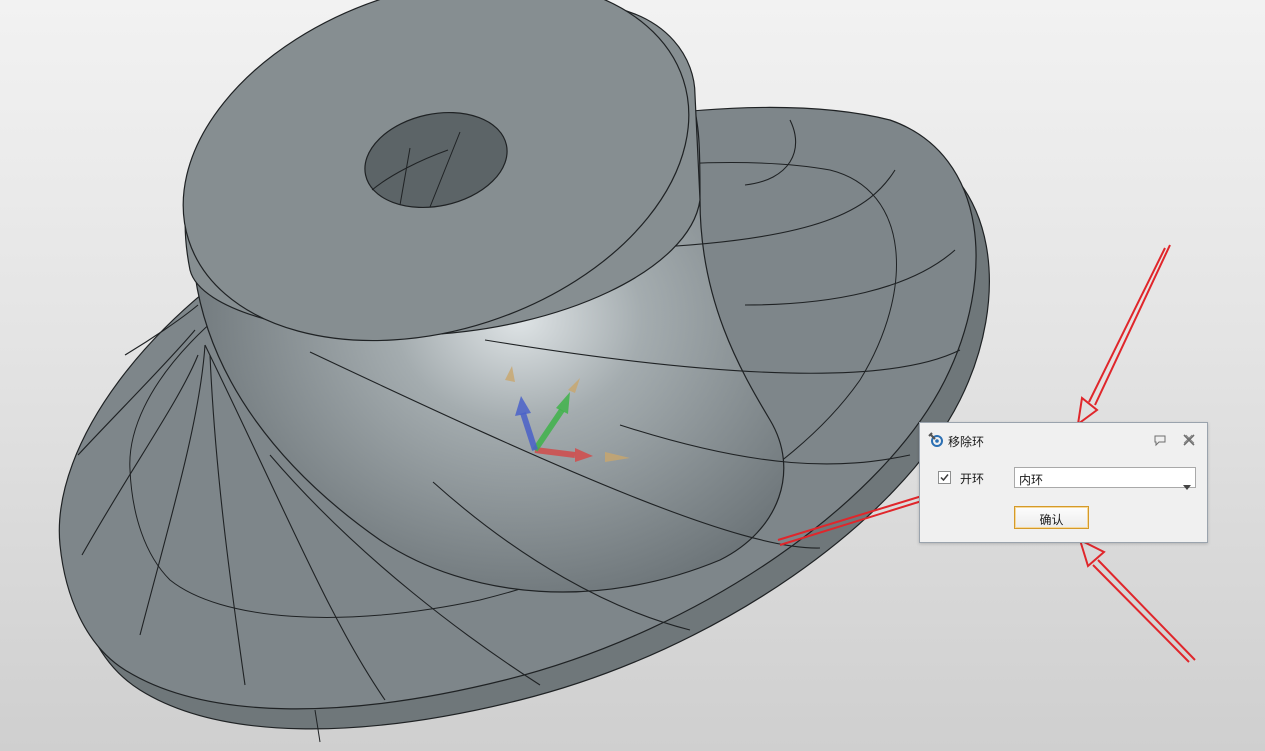 The image size is (1265, 751). I want to click on open-ring-checkbox, so click(944, 477).